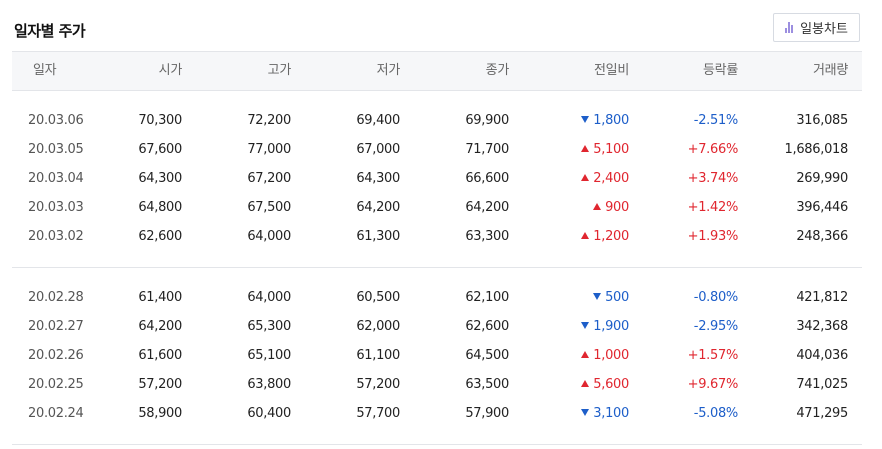  What do you see at coordinates (822, 413) in the screenshot?
I see `volume-cell: 471,295` at bounding box center [822, 413].